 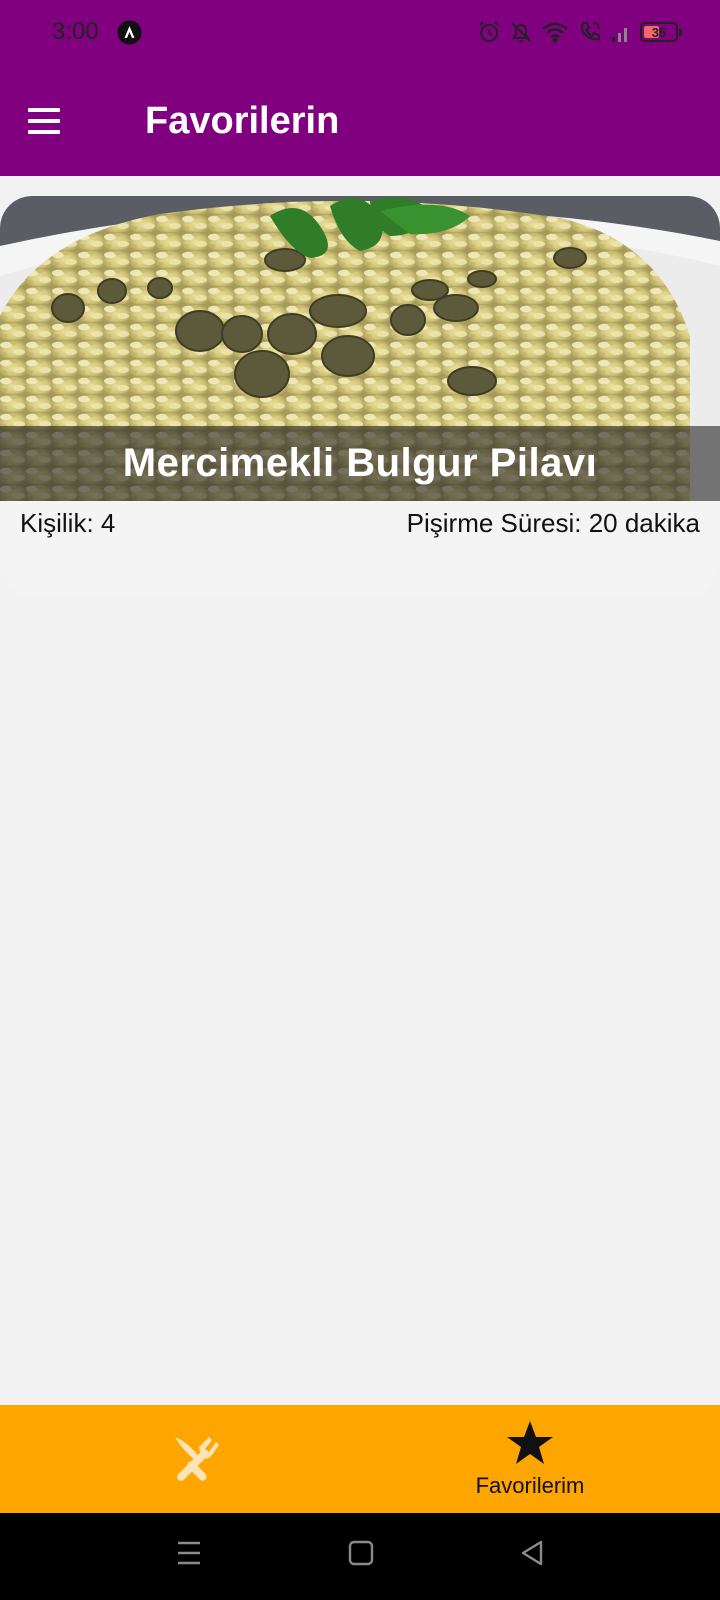 What do you see at coordinates (75, 31) in the screenshot?
I see `status-time: 3:00` at bounding box center [75, 31].